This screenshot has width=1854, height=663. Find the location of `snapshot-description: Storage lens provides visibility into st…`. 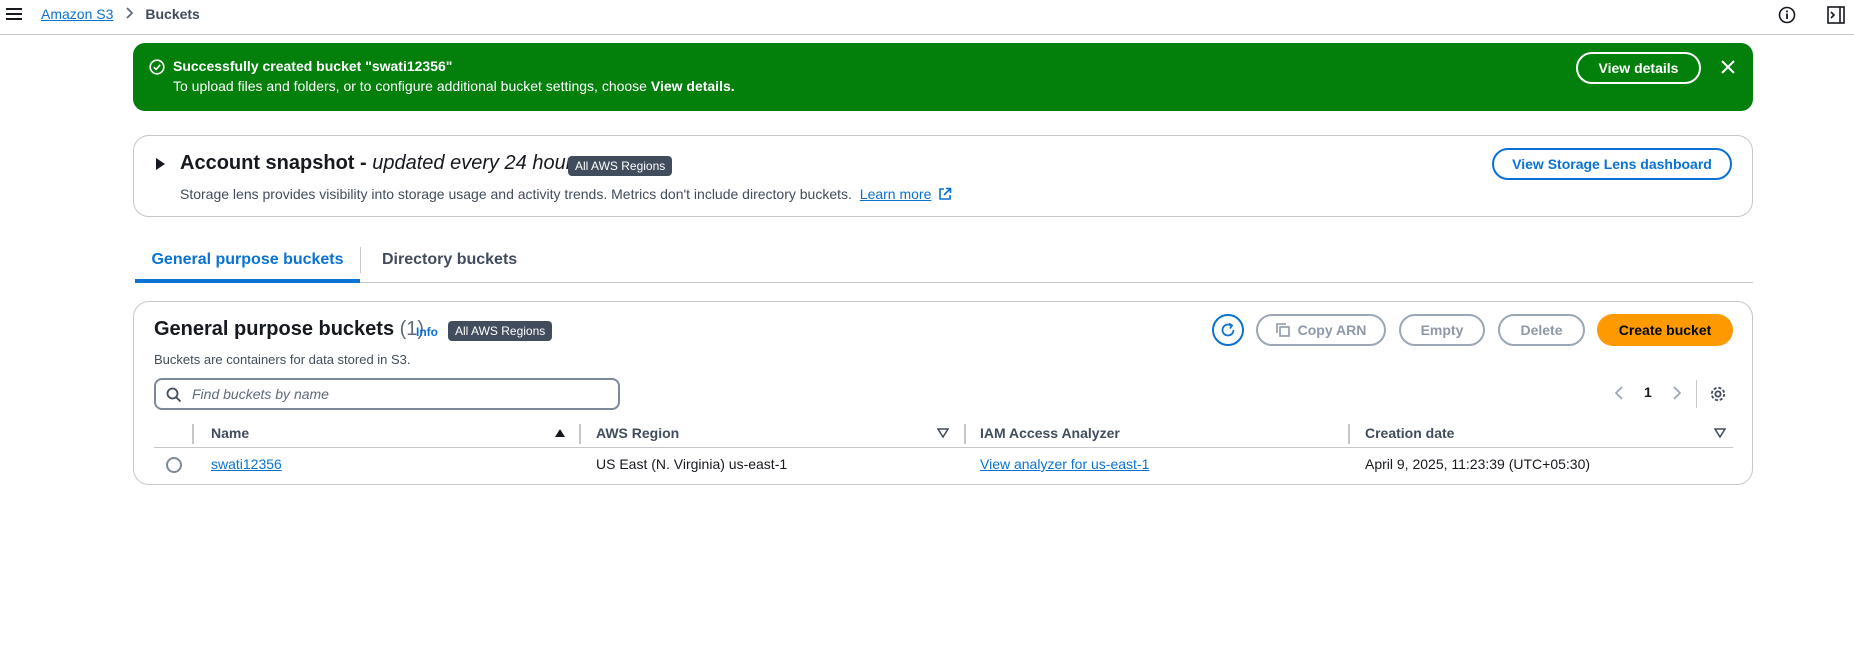

snapshot-description: Storage lens provides visibility into st… is located at coordinates (566, 194).